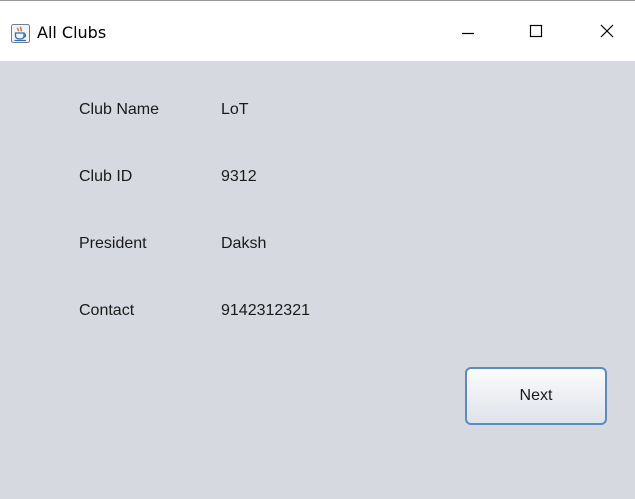 This screenshot has width=635, height=499. What do you see at coordinates (265, 310) in the screenshot?
I see `contact-value: 9142312321` at bounding box center [265, 310].